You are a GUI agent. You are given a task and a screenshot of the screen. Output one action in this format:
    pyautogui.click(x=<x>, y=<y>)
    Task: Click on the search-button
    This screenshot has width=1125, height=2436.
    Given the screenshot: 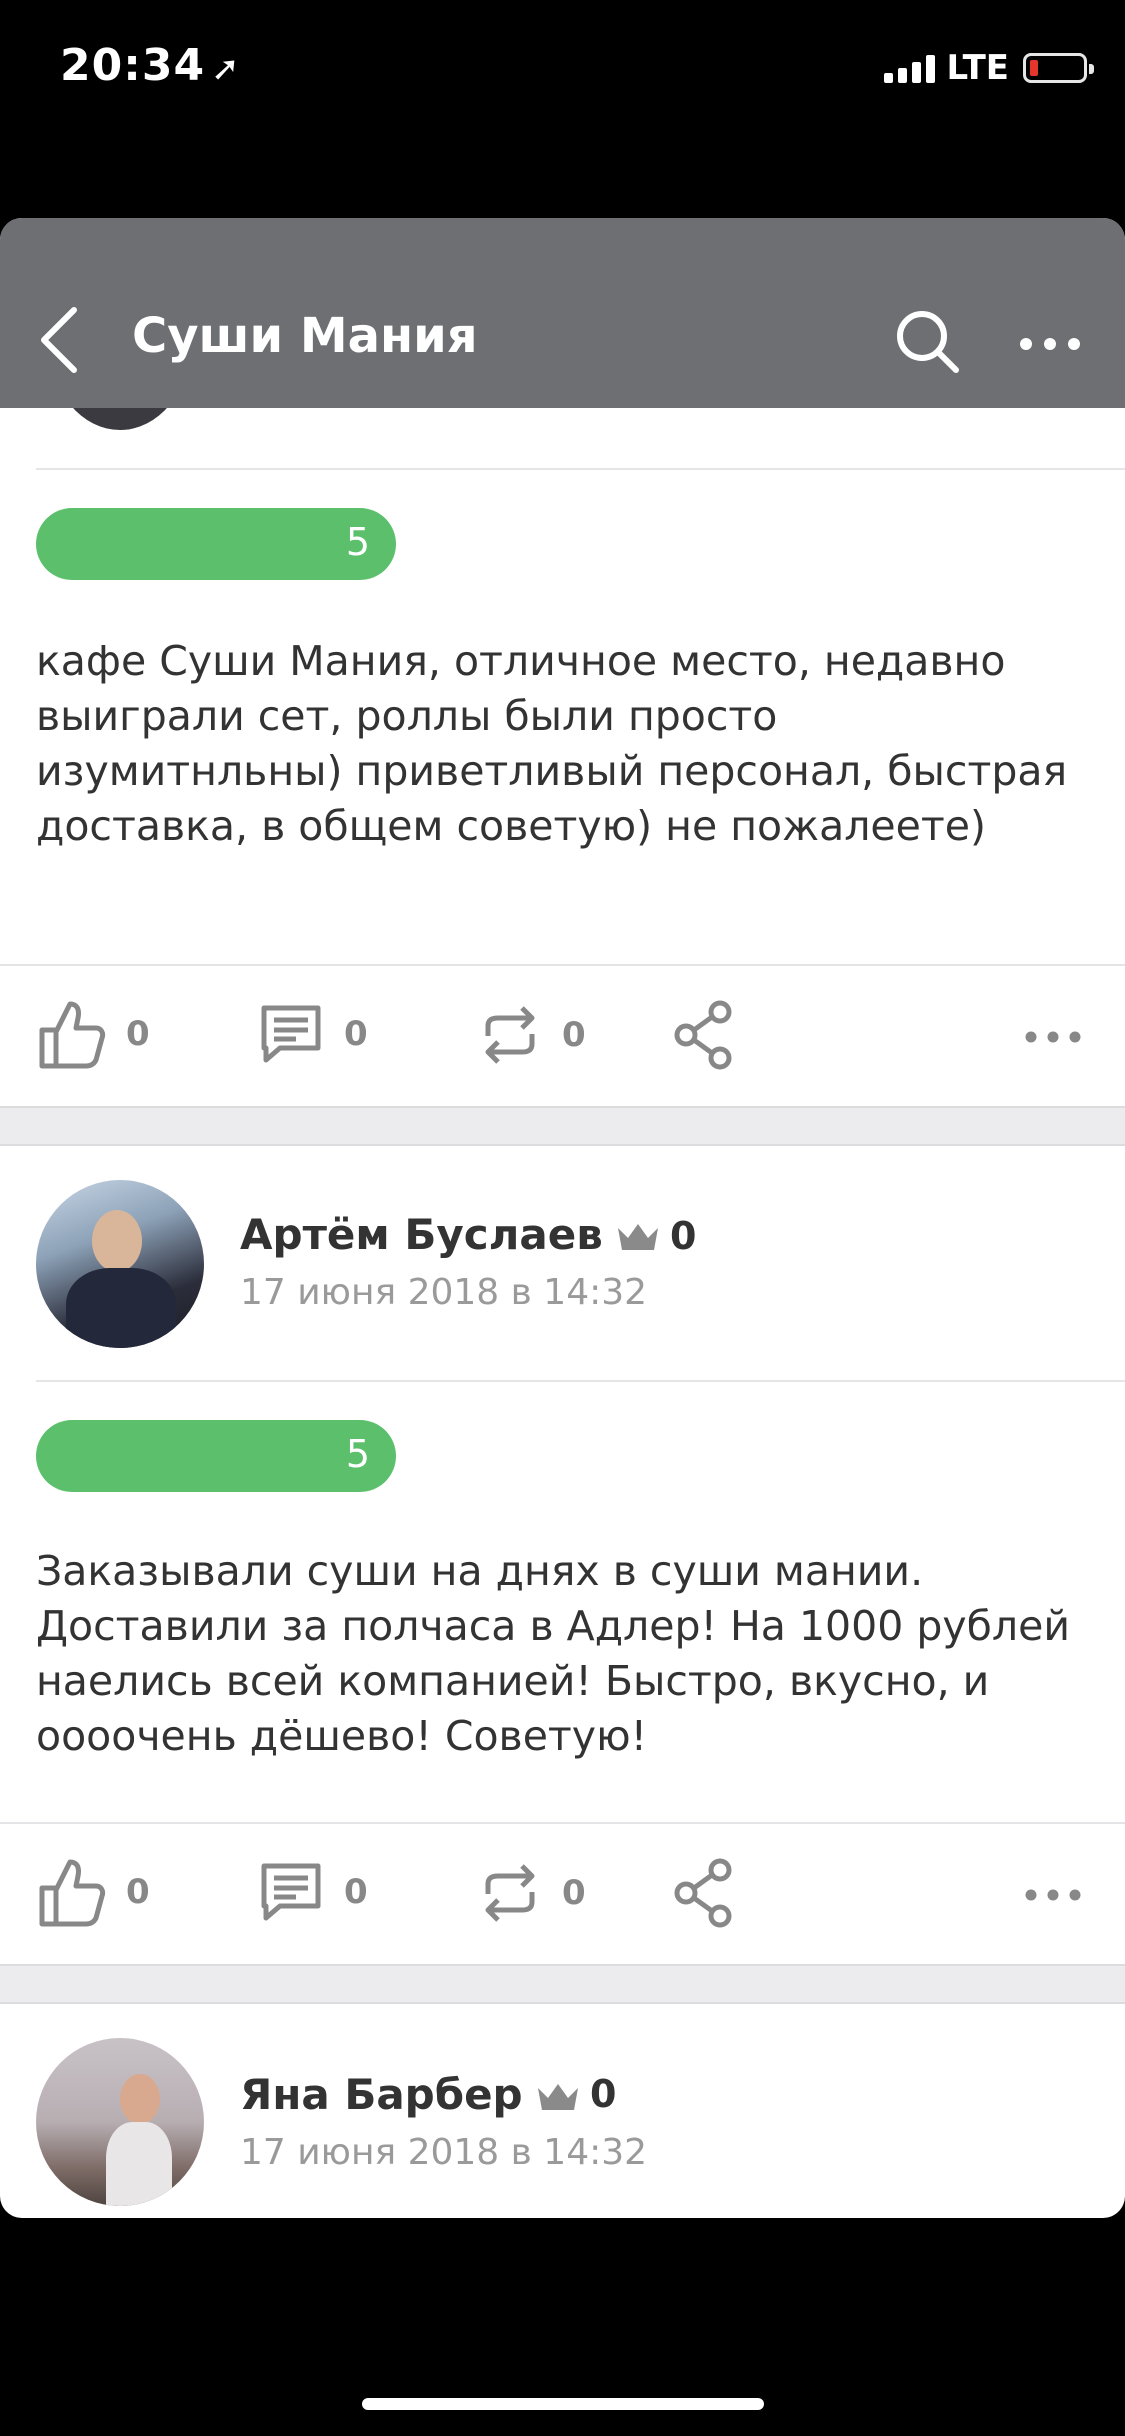 What is the action you would take?
    pyautogui.click(x=927, y=341)
    